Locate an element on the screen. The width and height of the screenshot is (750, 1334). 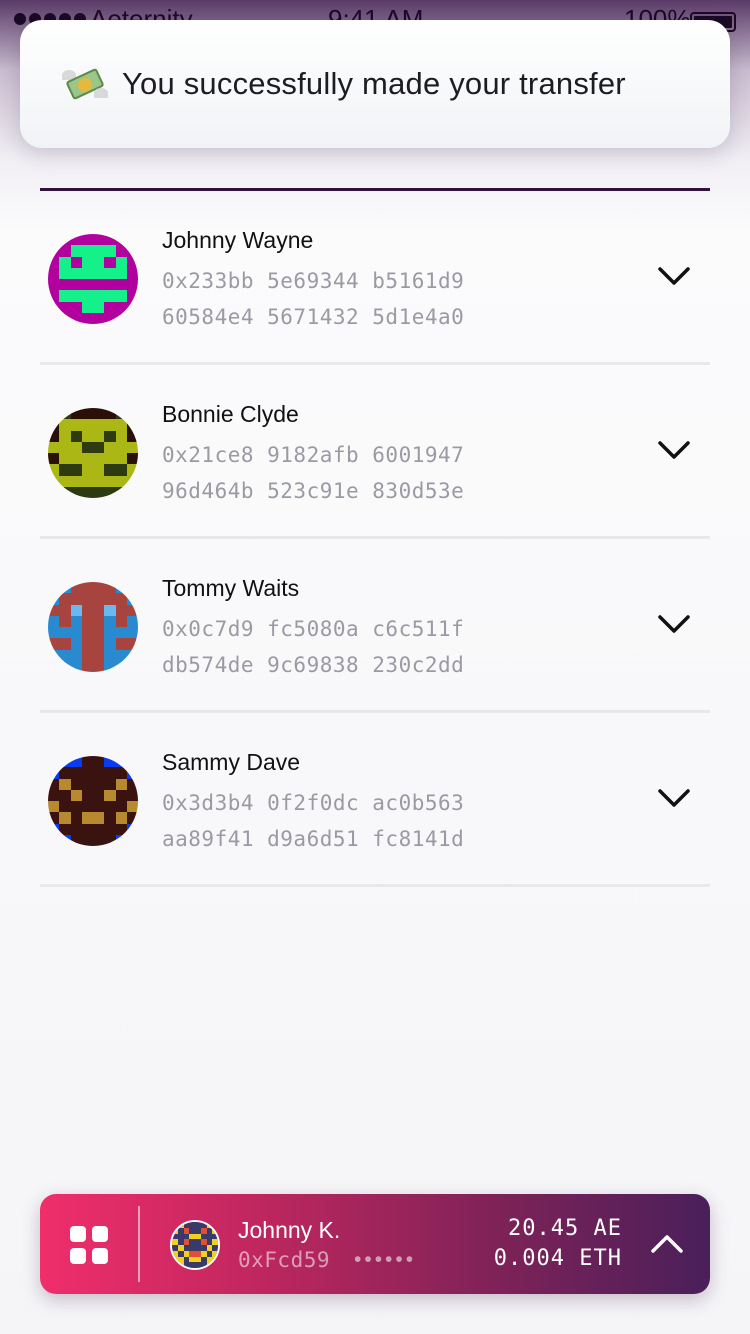
chevron-up-icon is located at coordinates (667, 1243).